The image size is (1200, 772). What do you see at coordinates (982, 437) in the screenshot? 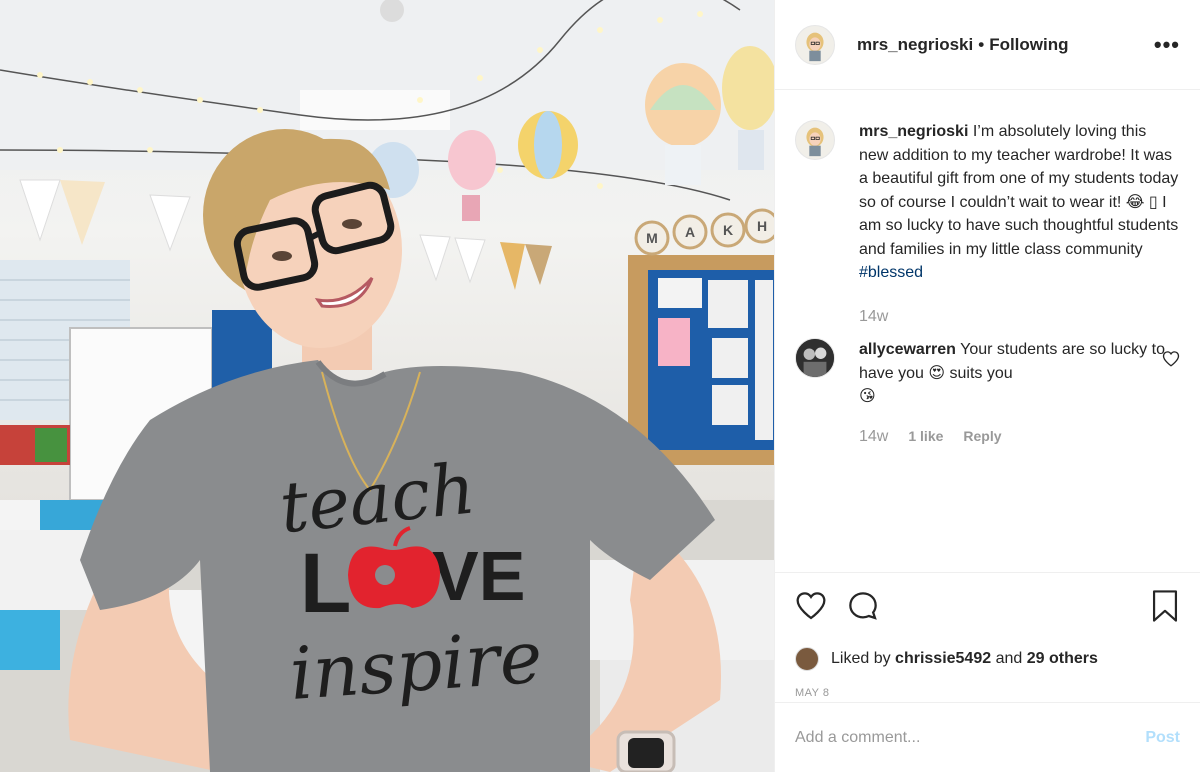
I see `reply-button: Reply` at bounding box center [982, 437].